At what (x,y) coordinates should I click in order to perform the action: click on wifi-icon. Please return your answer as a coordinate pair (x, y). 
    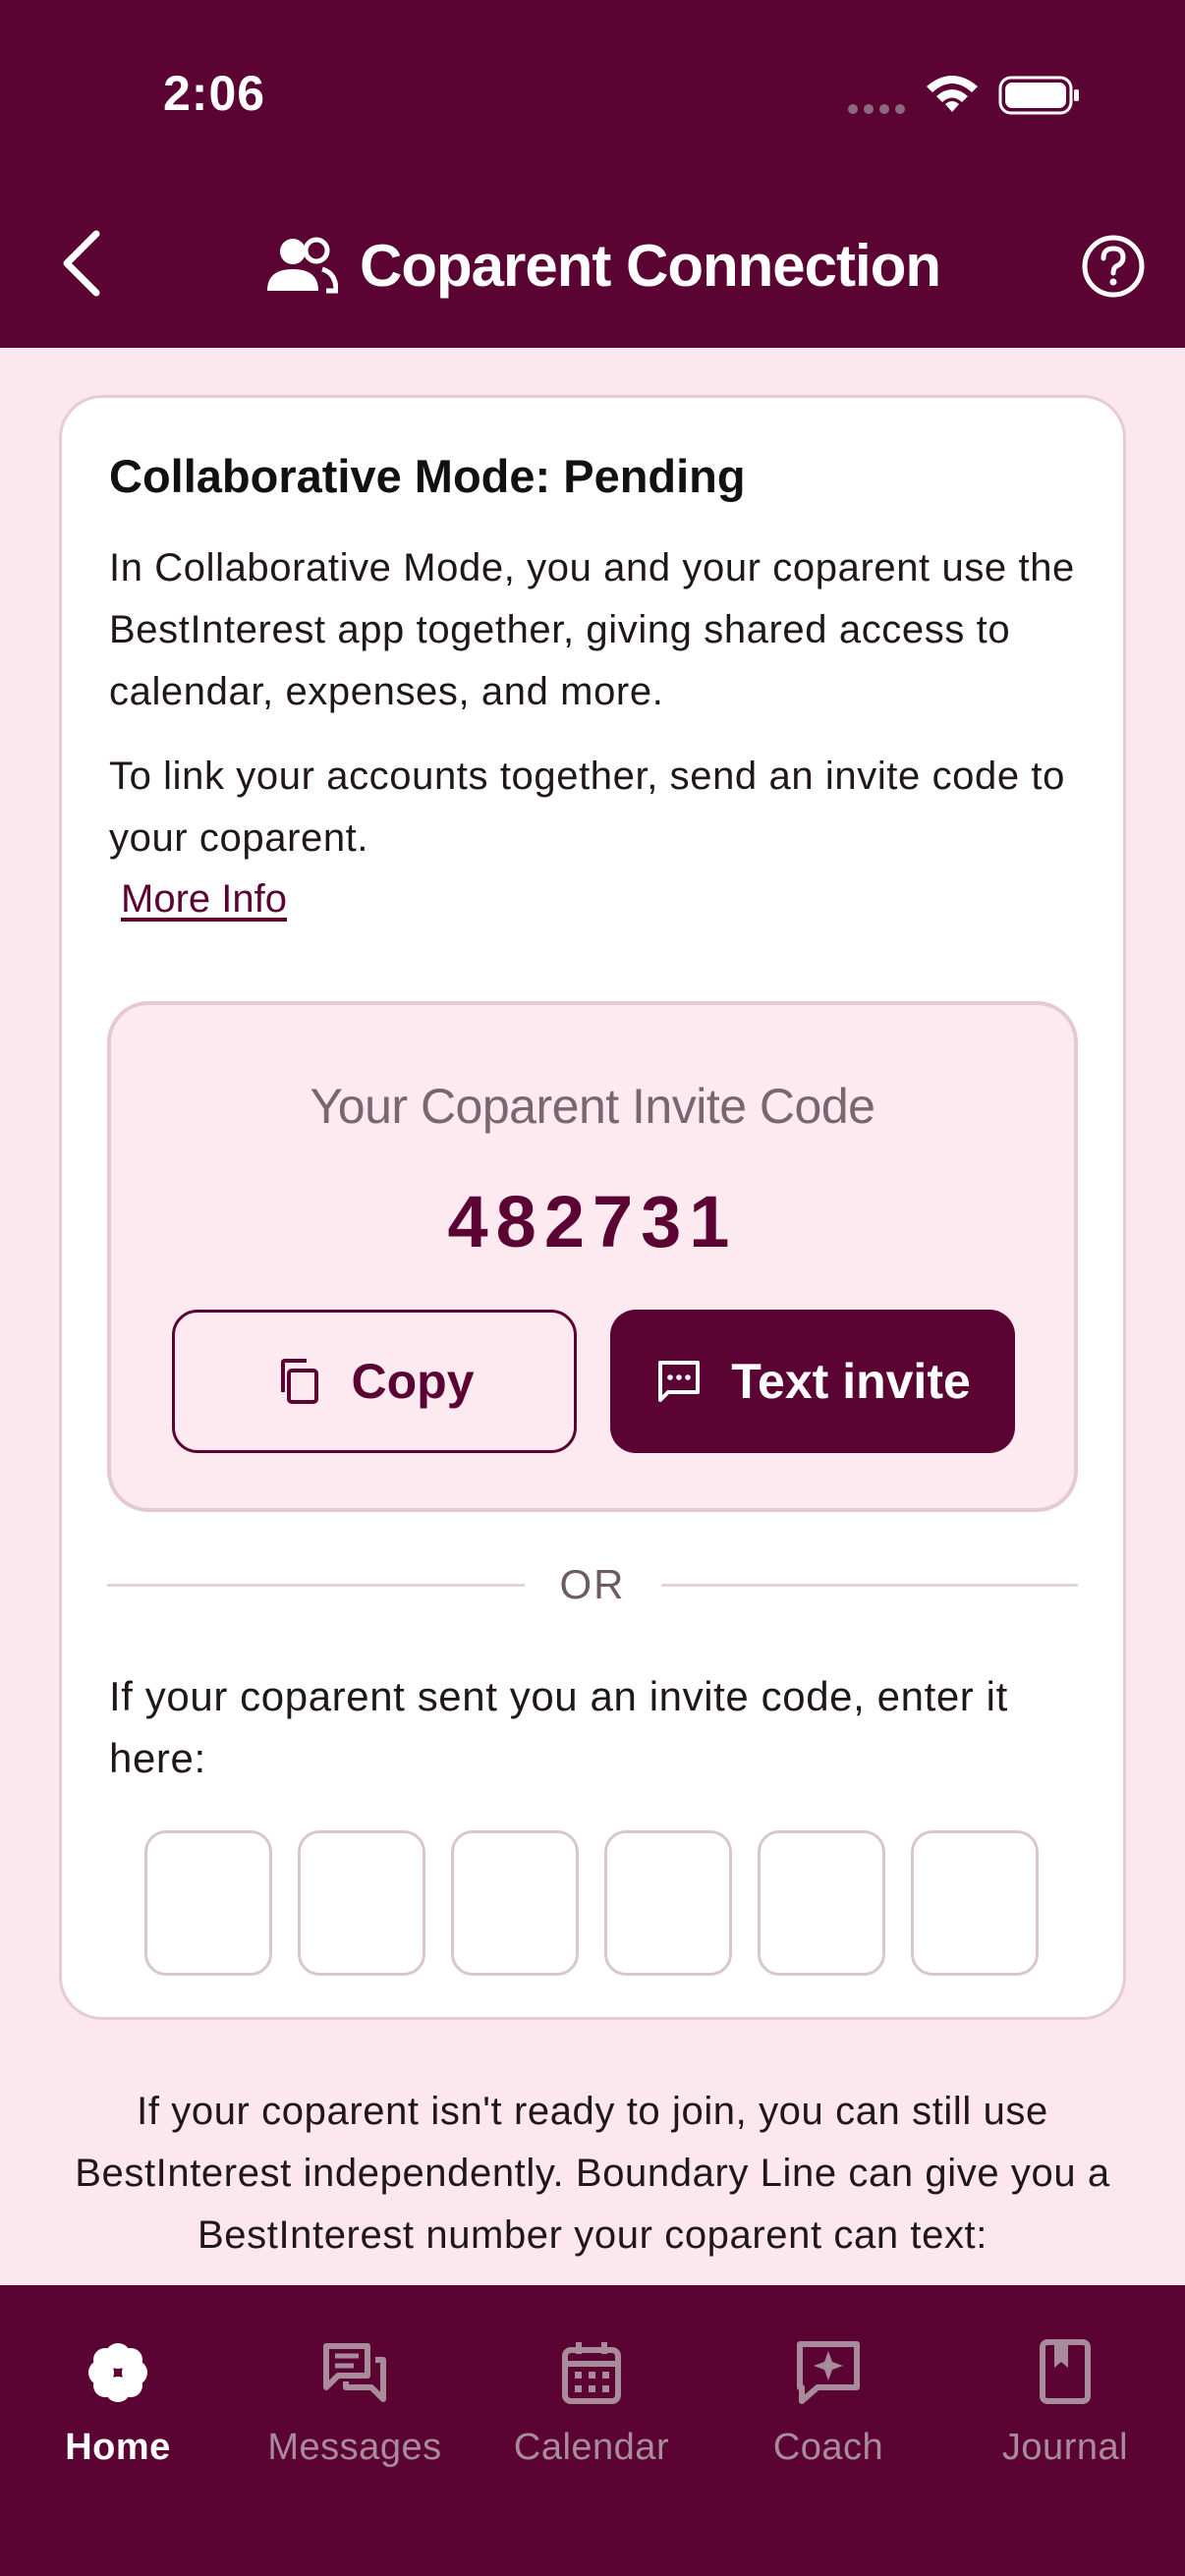
    Looking at the image, I should click on (953, 94).